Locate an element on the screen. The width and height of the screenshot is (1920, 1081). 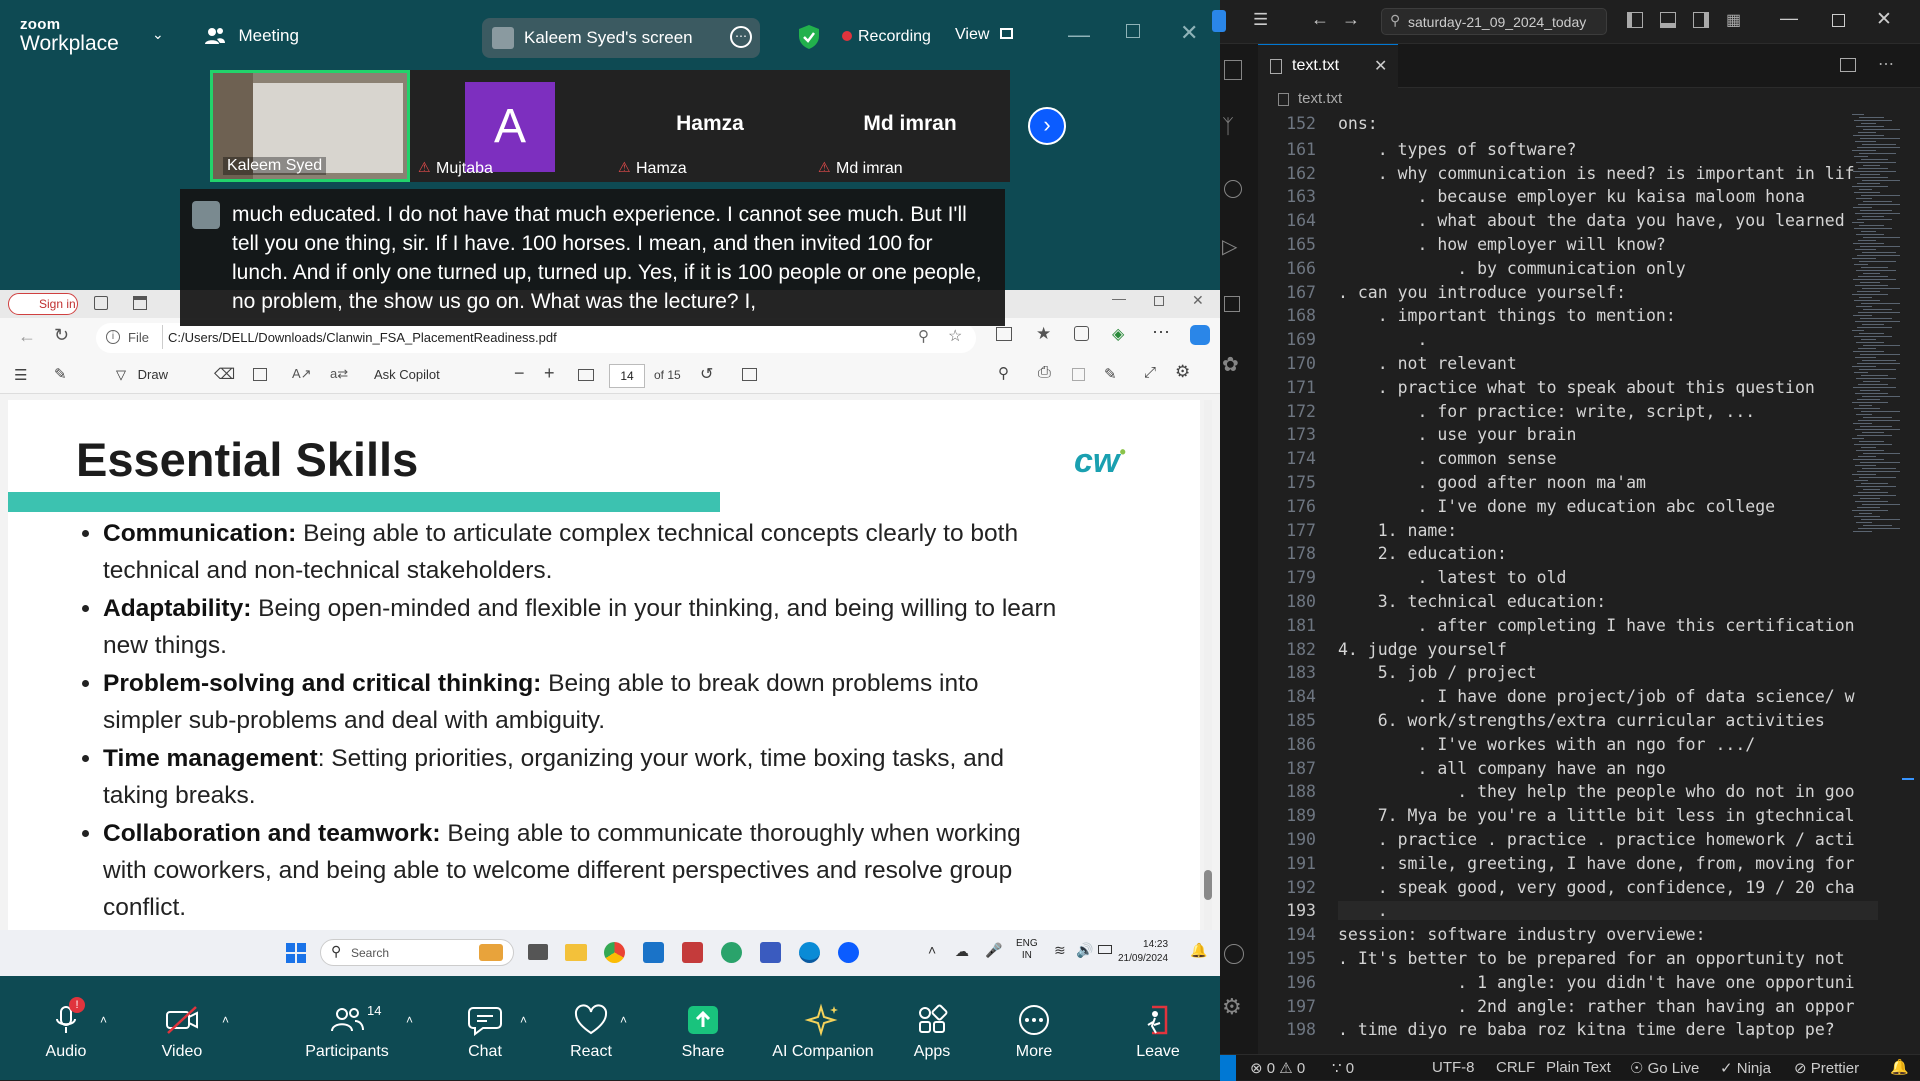
search-icon: ⚲ is located at coordinates (1003, 373).